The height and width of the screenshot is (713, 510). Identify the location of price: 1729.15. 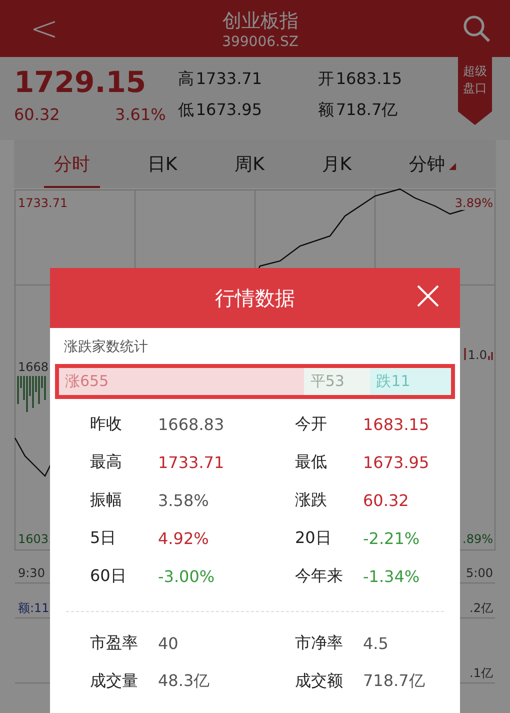
(81, 82).